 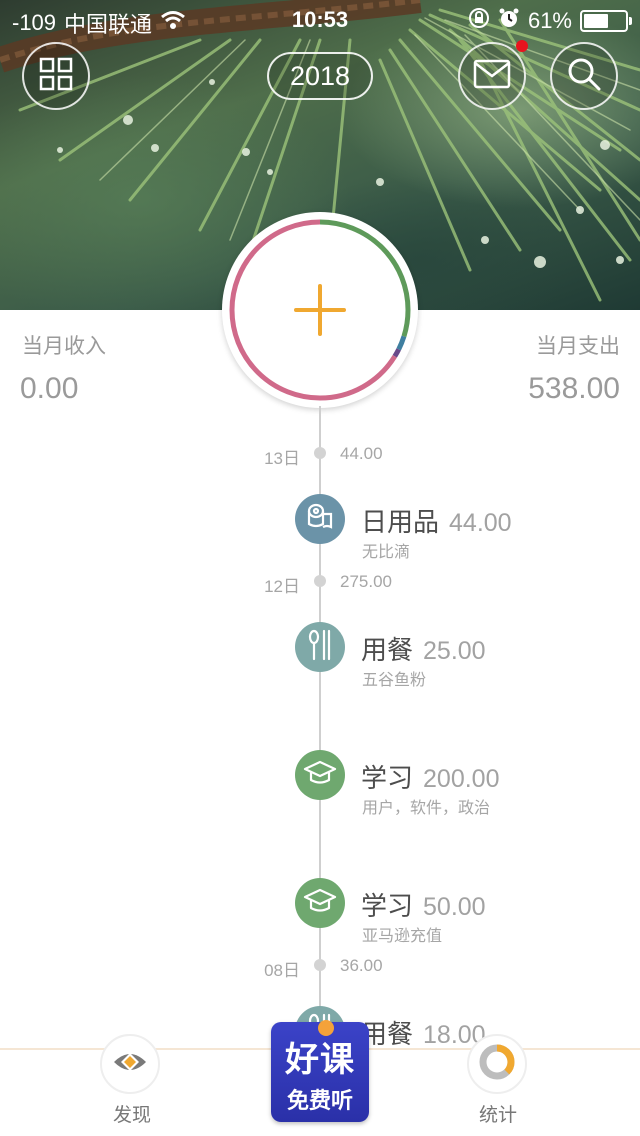 I want to click on grid-icon, so click(x=56, y=76).